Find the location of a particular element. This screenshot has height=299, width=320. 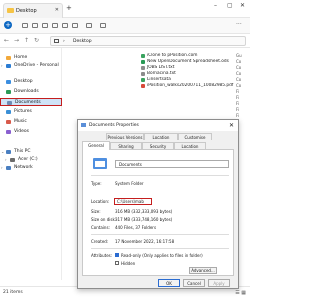

computer-icon is located at coordinates (56, 41).